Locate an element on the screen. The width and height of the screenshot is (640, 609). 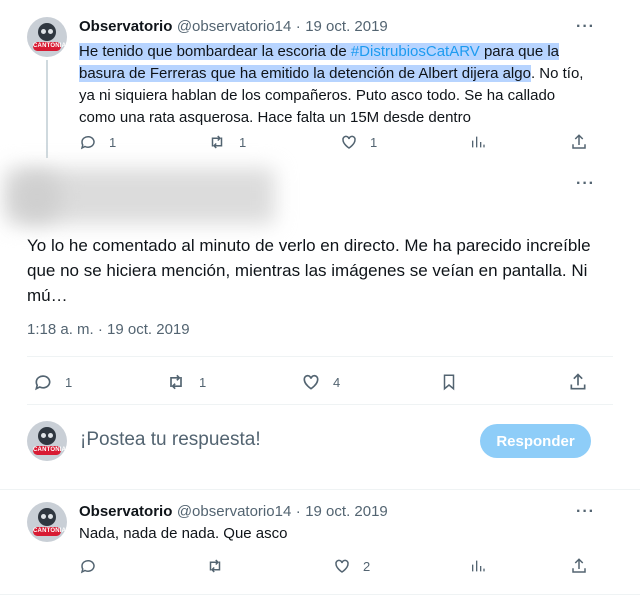
bookmark-icon is located at coordinates (449, 382).